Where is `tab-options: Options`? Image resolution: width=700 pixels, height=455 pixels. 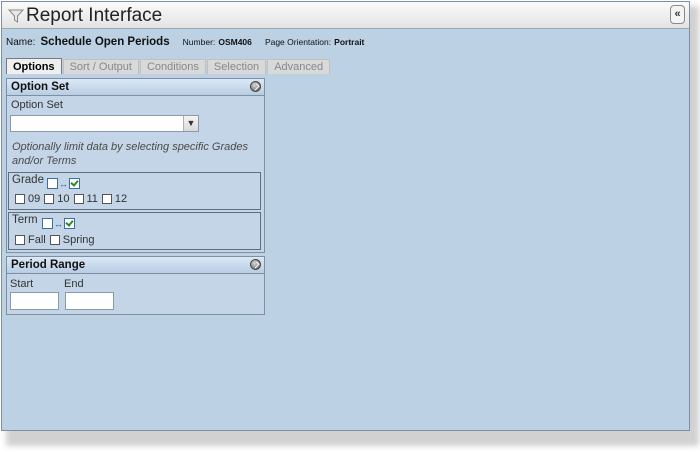 tab-options: Options is located at coordinates (34, 66).